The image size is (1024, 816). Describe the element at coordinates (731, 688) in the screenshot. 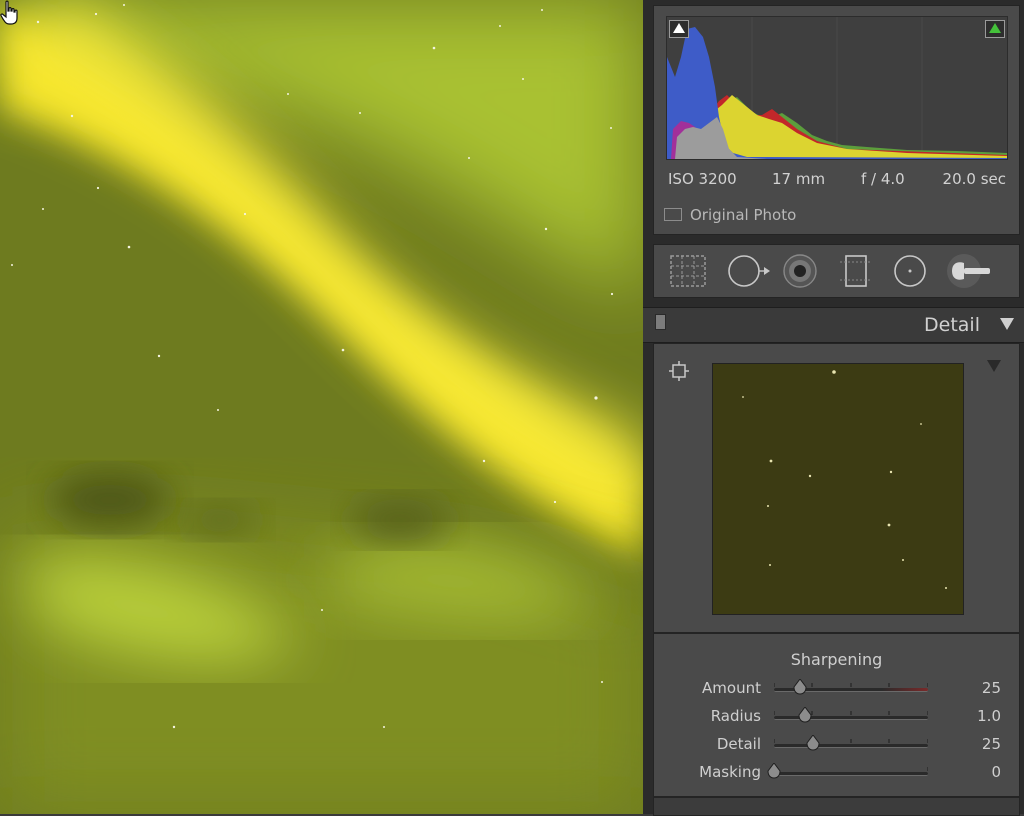

I see `amount-label: Amount` at that location.